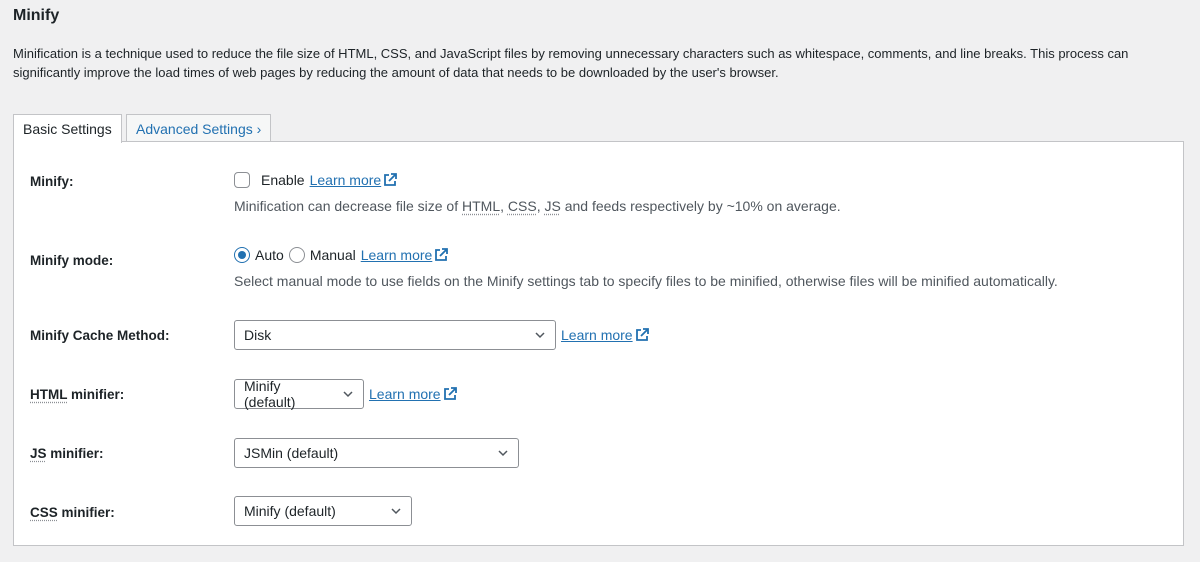 The image size is (1200, 562). I want to click on mode-auto-radio, so click(242, 255).